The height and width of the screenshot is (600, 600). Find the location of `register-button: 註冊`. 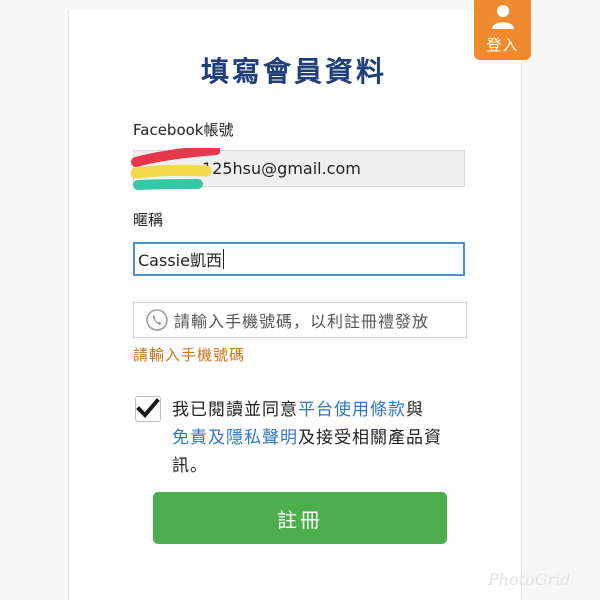

register-button: 註冊 is located at coordinates (300, 518).